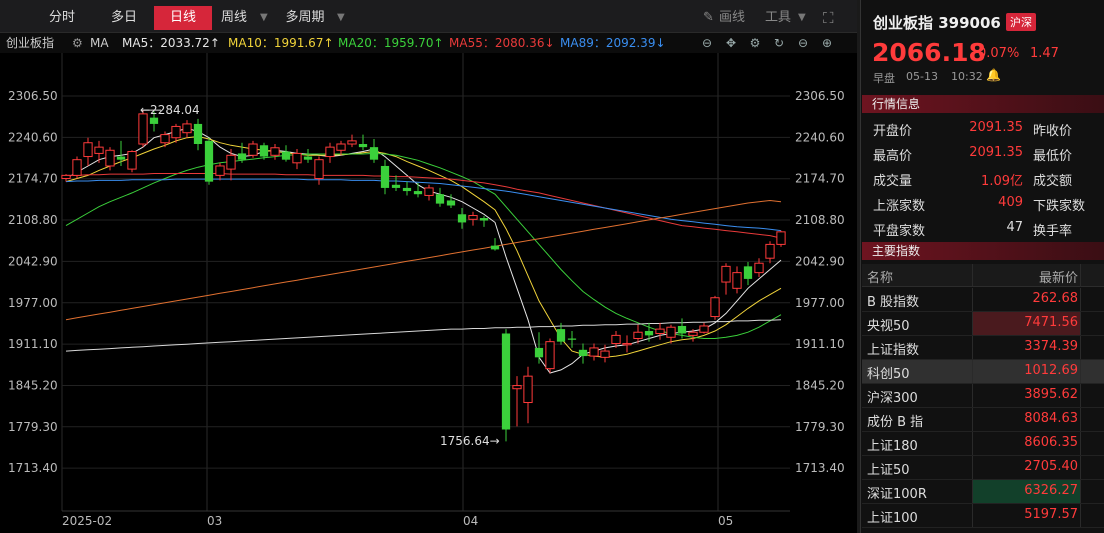  I want to click on main-index-header: 主要指数, so click(983, 251).